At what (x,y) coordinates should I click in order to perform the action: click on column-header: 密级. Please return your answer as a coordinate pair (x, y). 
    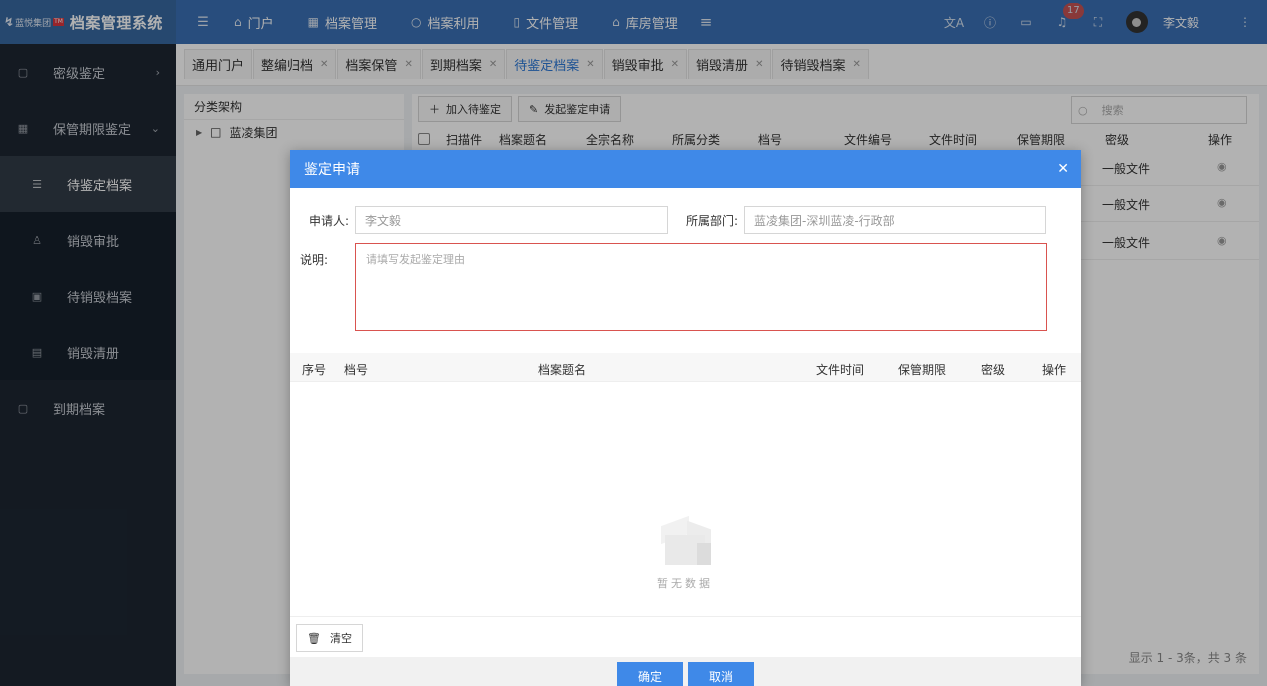
    Looking at the image, I should click on (993, 370).